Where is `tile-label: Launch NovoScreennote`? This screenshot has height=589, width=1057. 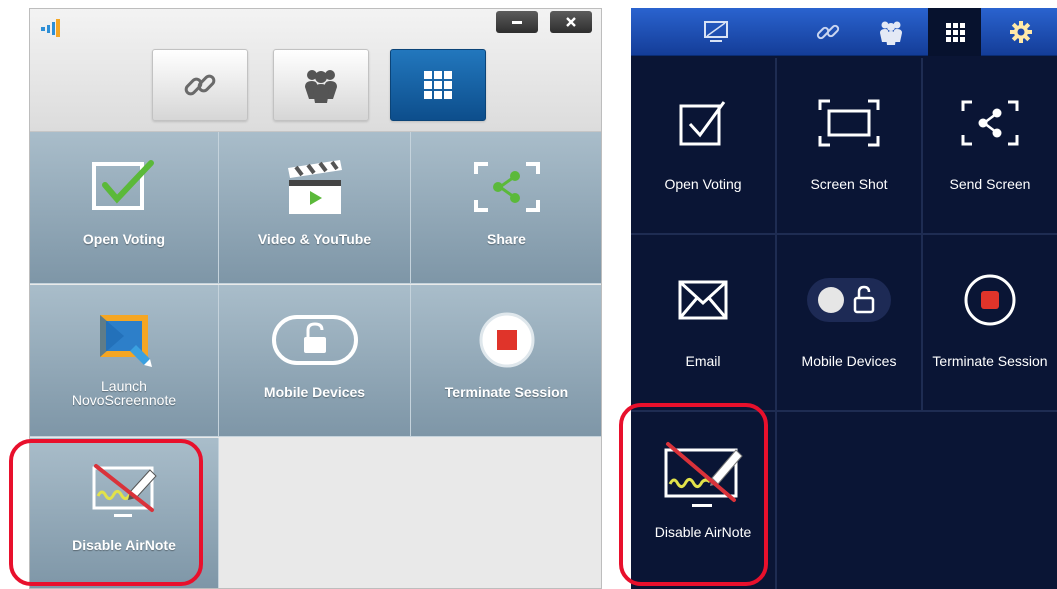 tile-label: Launch NovoScreennote is located at coordinates (124, 393).